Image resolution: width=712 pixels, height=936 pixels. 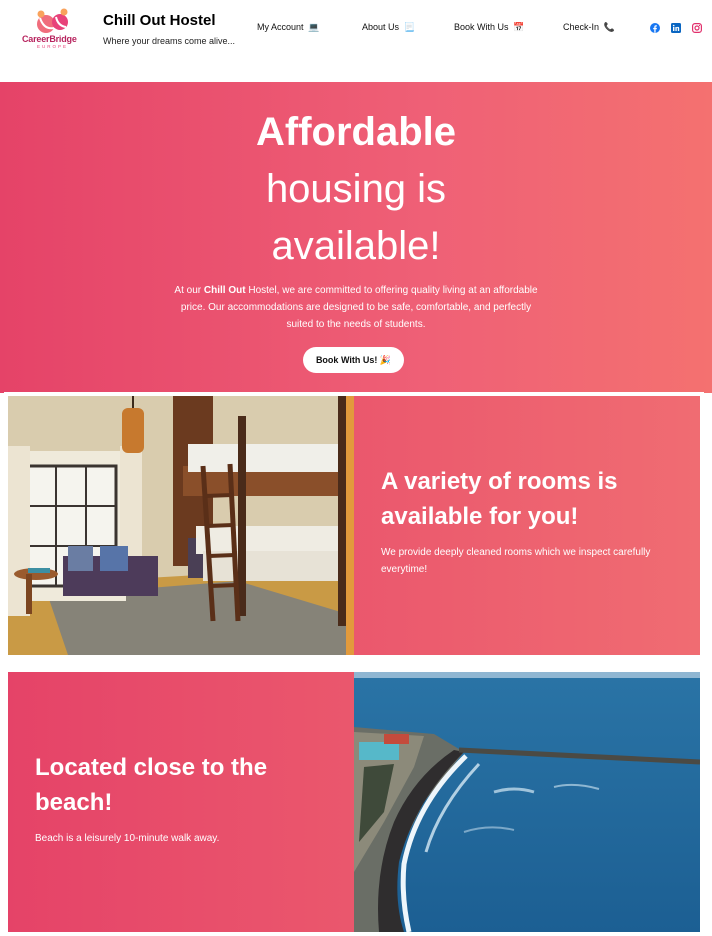 What do you see at coordinates (189, 290) in the screenshot?
I see `hero-text-prefix: At our` at bounding box center [189, 290].